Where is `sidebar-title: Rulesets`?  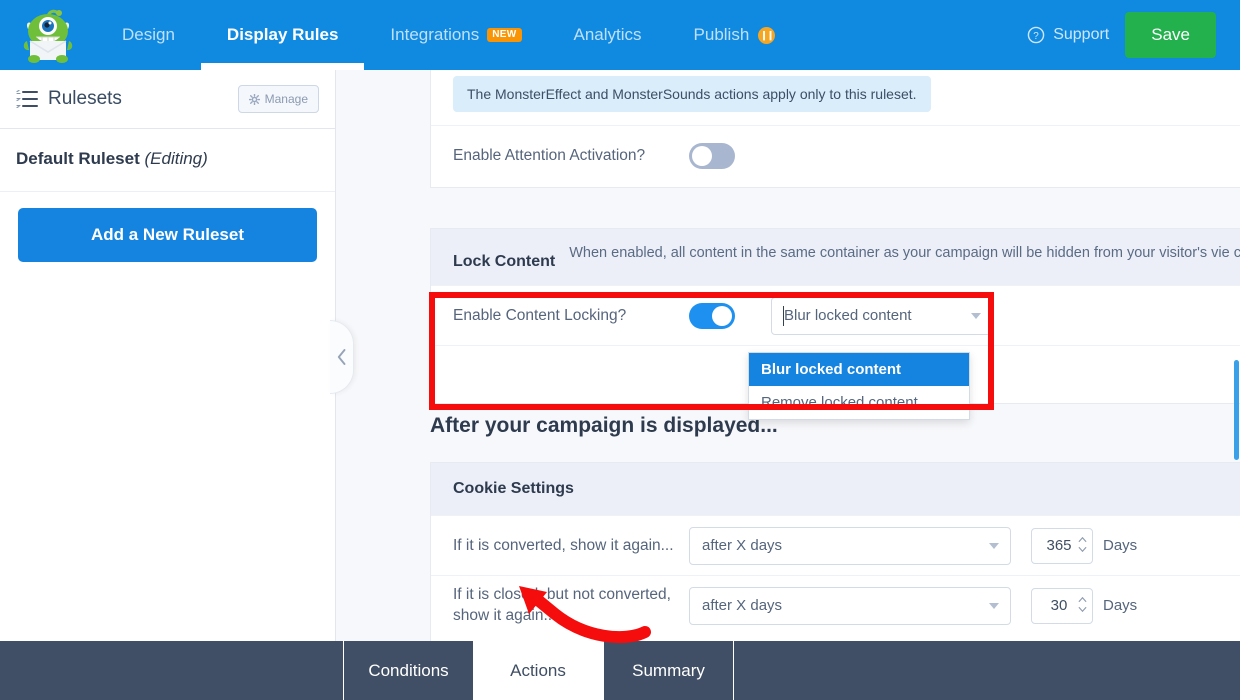
sidebar-title: Rulesets is located at coordinates (85, 98).